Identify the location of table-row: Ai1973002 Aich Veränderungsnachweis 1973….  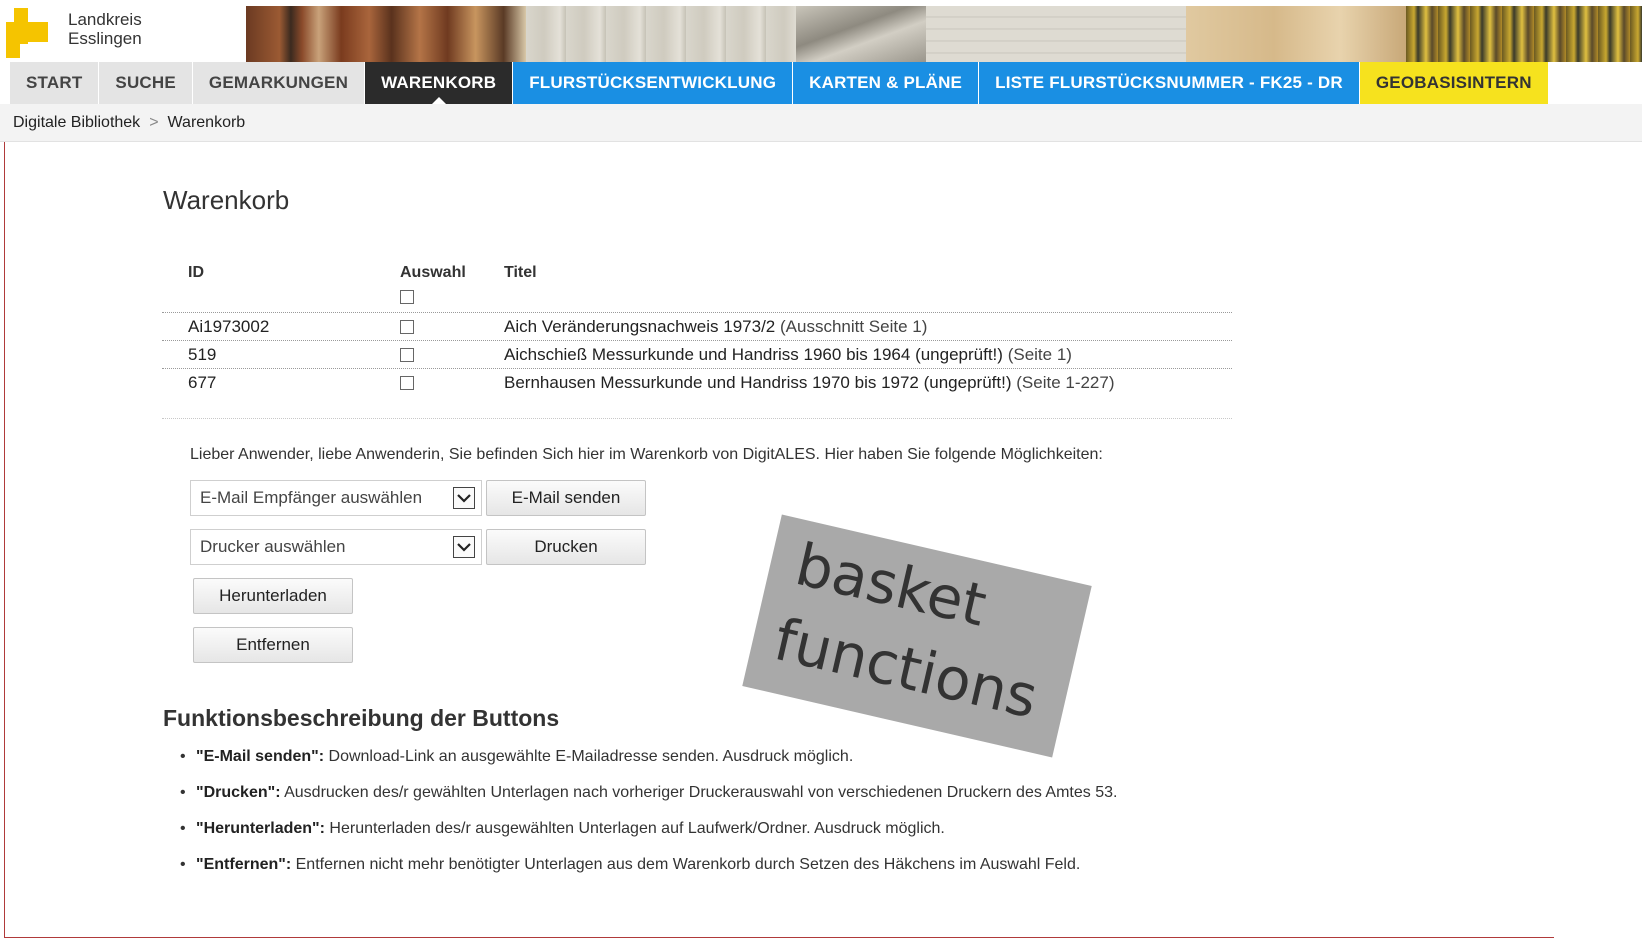
(697, 327).